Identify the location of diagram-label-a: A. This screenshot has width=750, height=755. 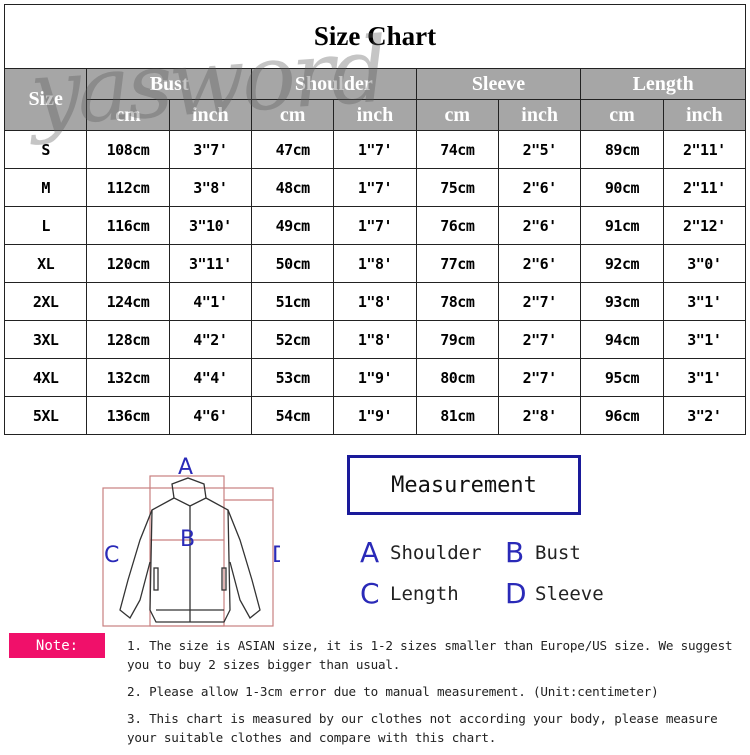
(185, 467).